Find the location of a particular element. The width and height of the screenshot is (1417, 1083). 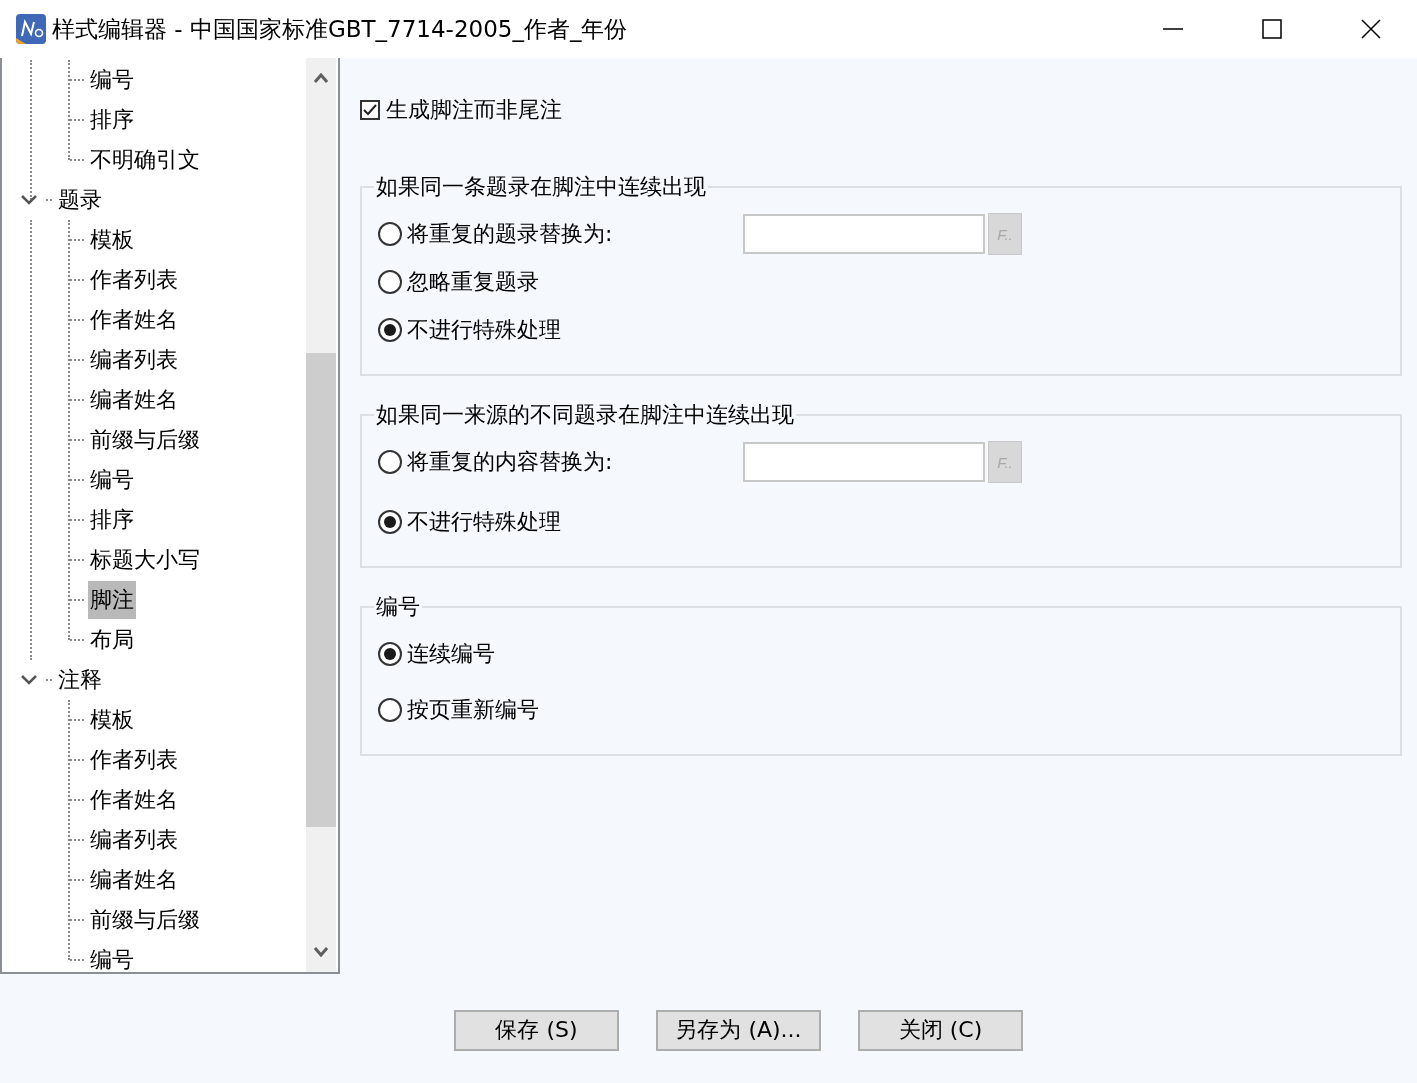

tree-item: 不明确引文 is located at coordinates (145, 160).